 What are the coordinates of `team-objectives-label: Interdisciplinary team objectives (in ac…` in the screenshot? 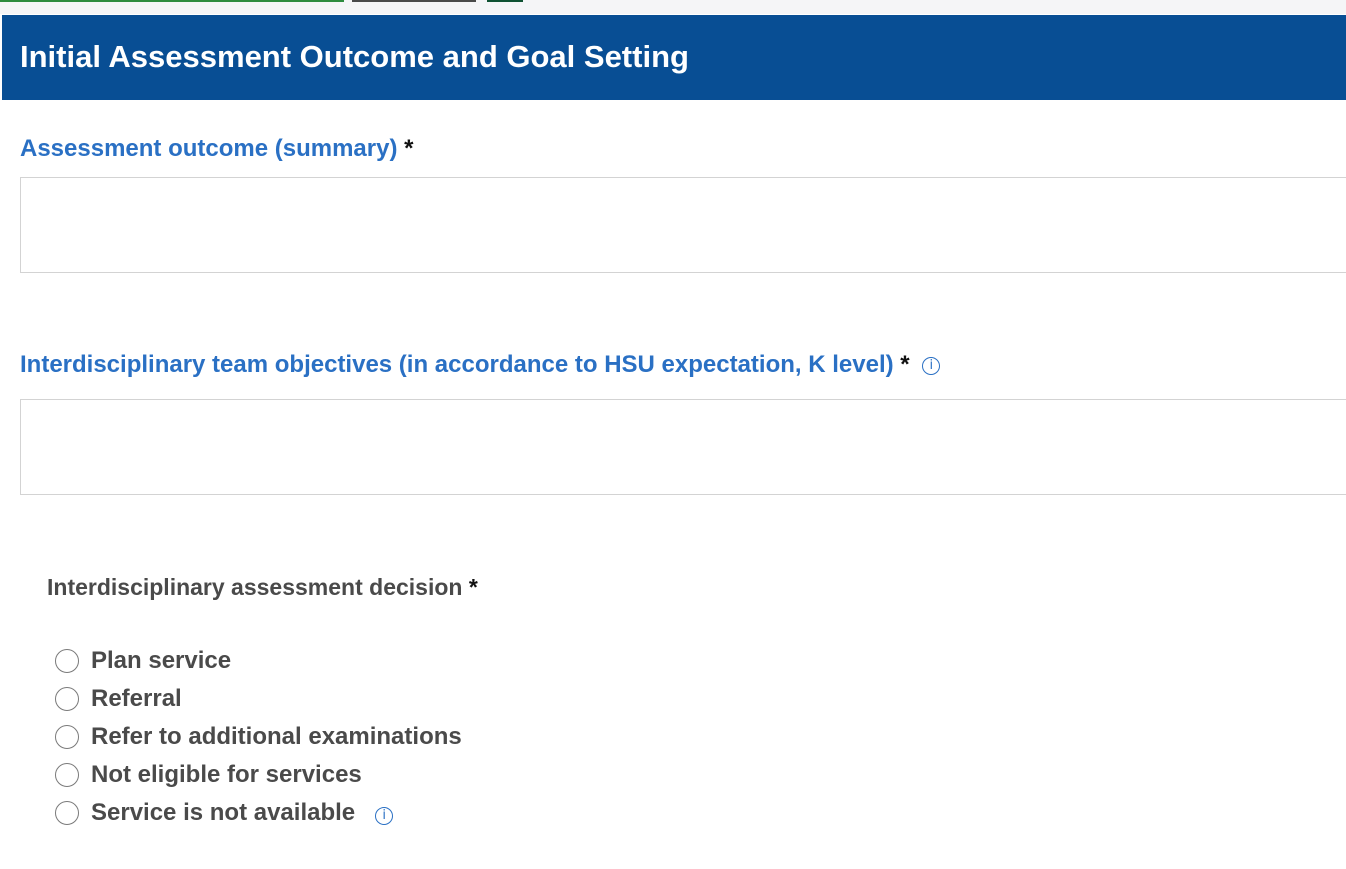 It's located at (480, 365).